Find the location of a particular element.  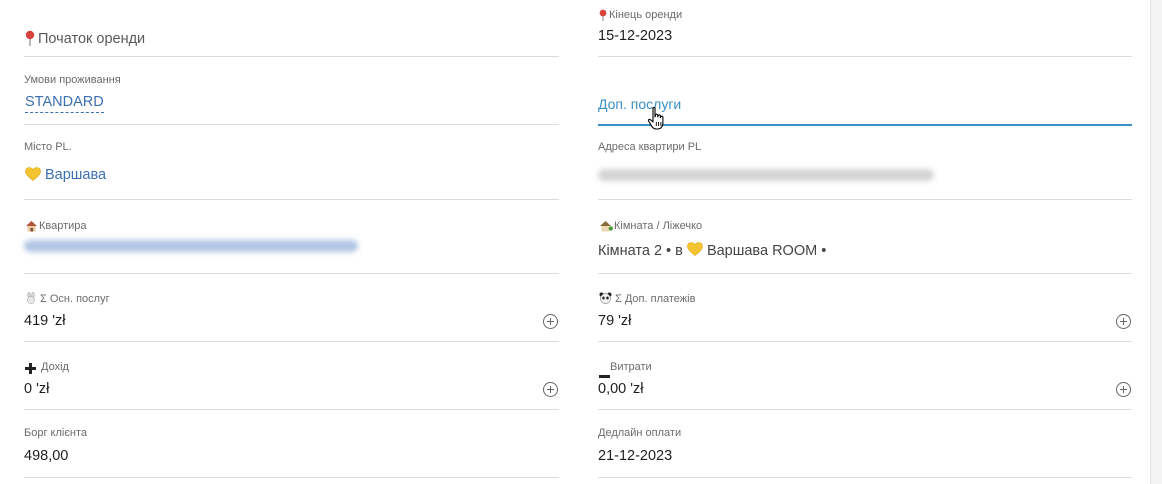

house-icon is located at coordinates (31, 228).